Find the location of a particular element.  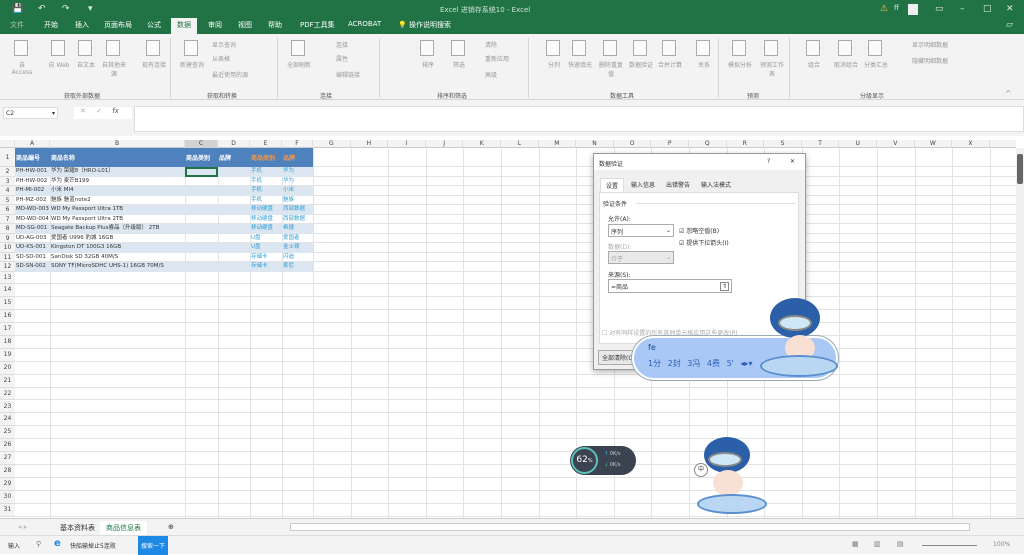

horizontal-scrollbar is located at coordinates (630, 527).